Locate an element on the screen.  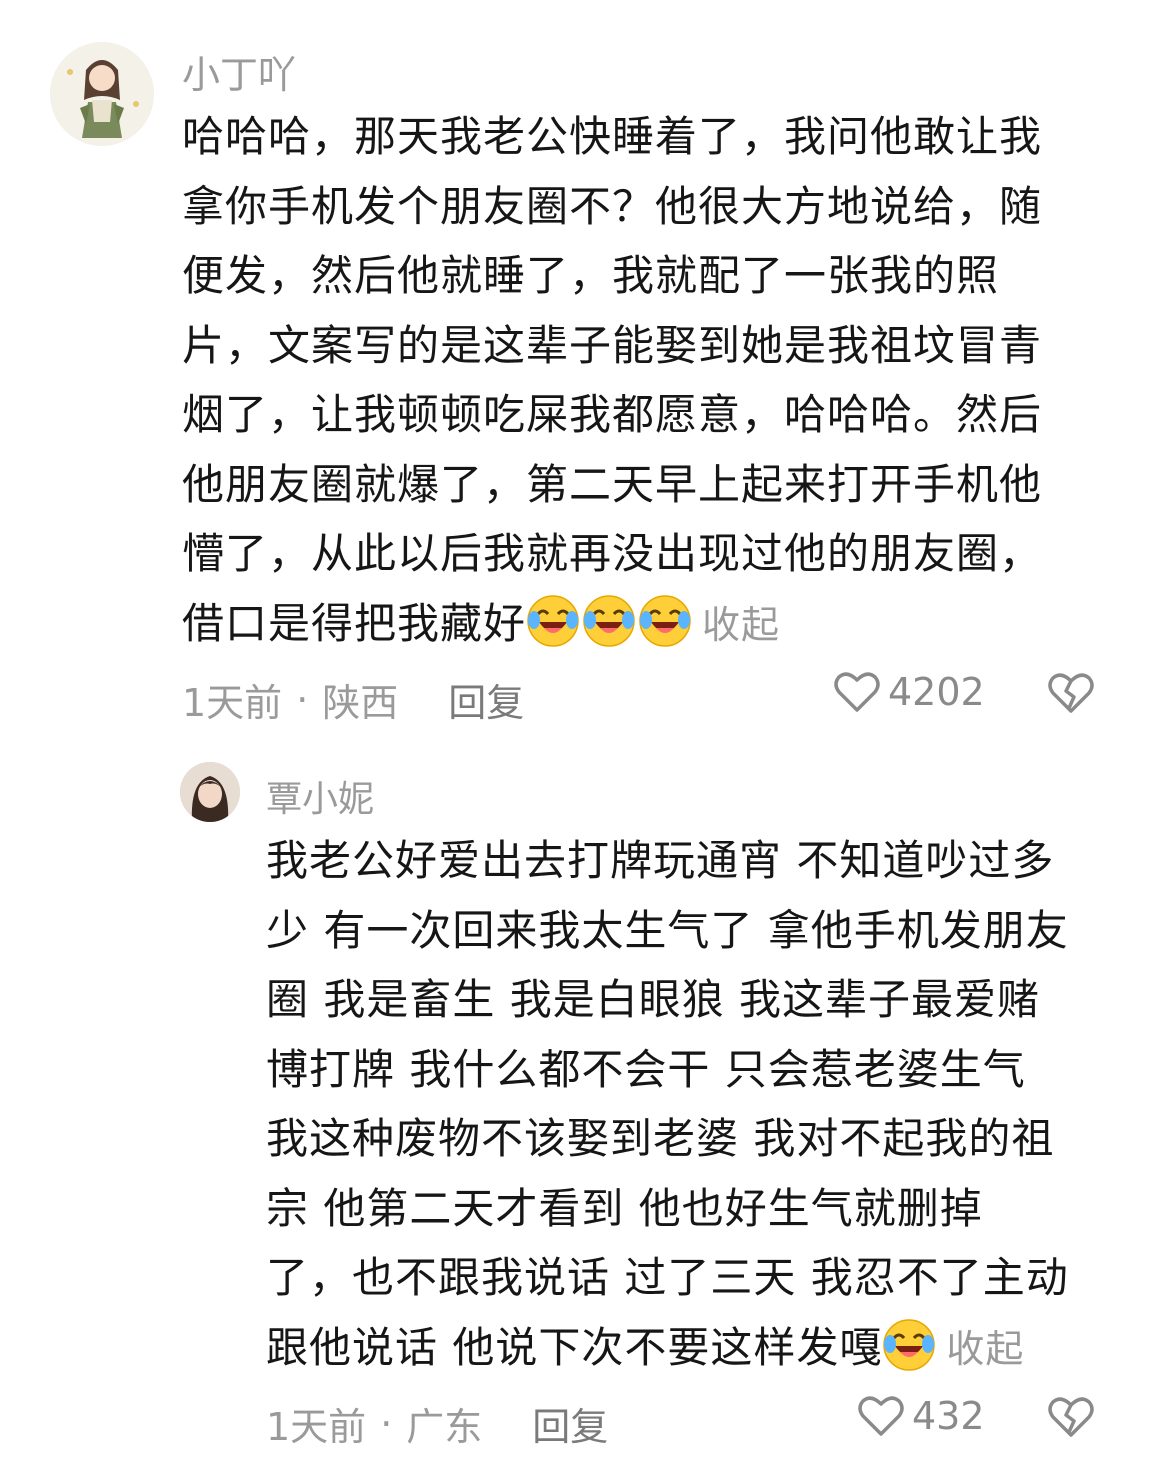
comment-line: 我这种废物不该娶到老婆 我对不起我的祖 is located at coordinates (660, 1138).